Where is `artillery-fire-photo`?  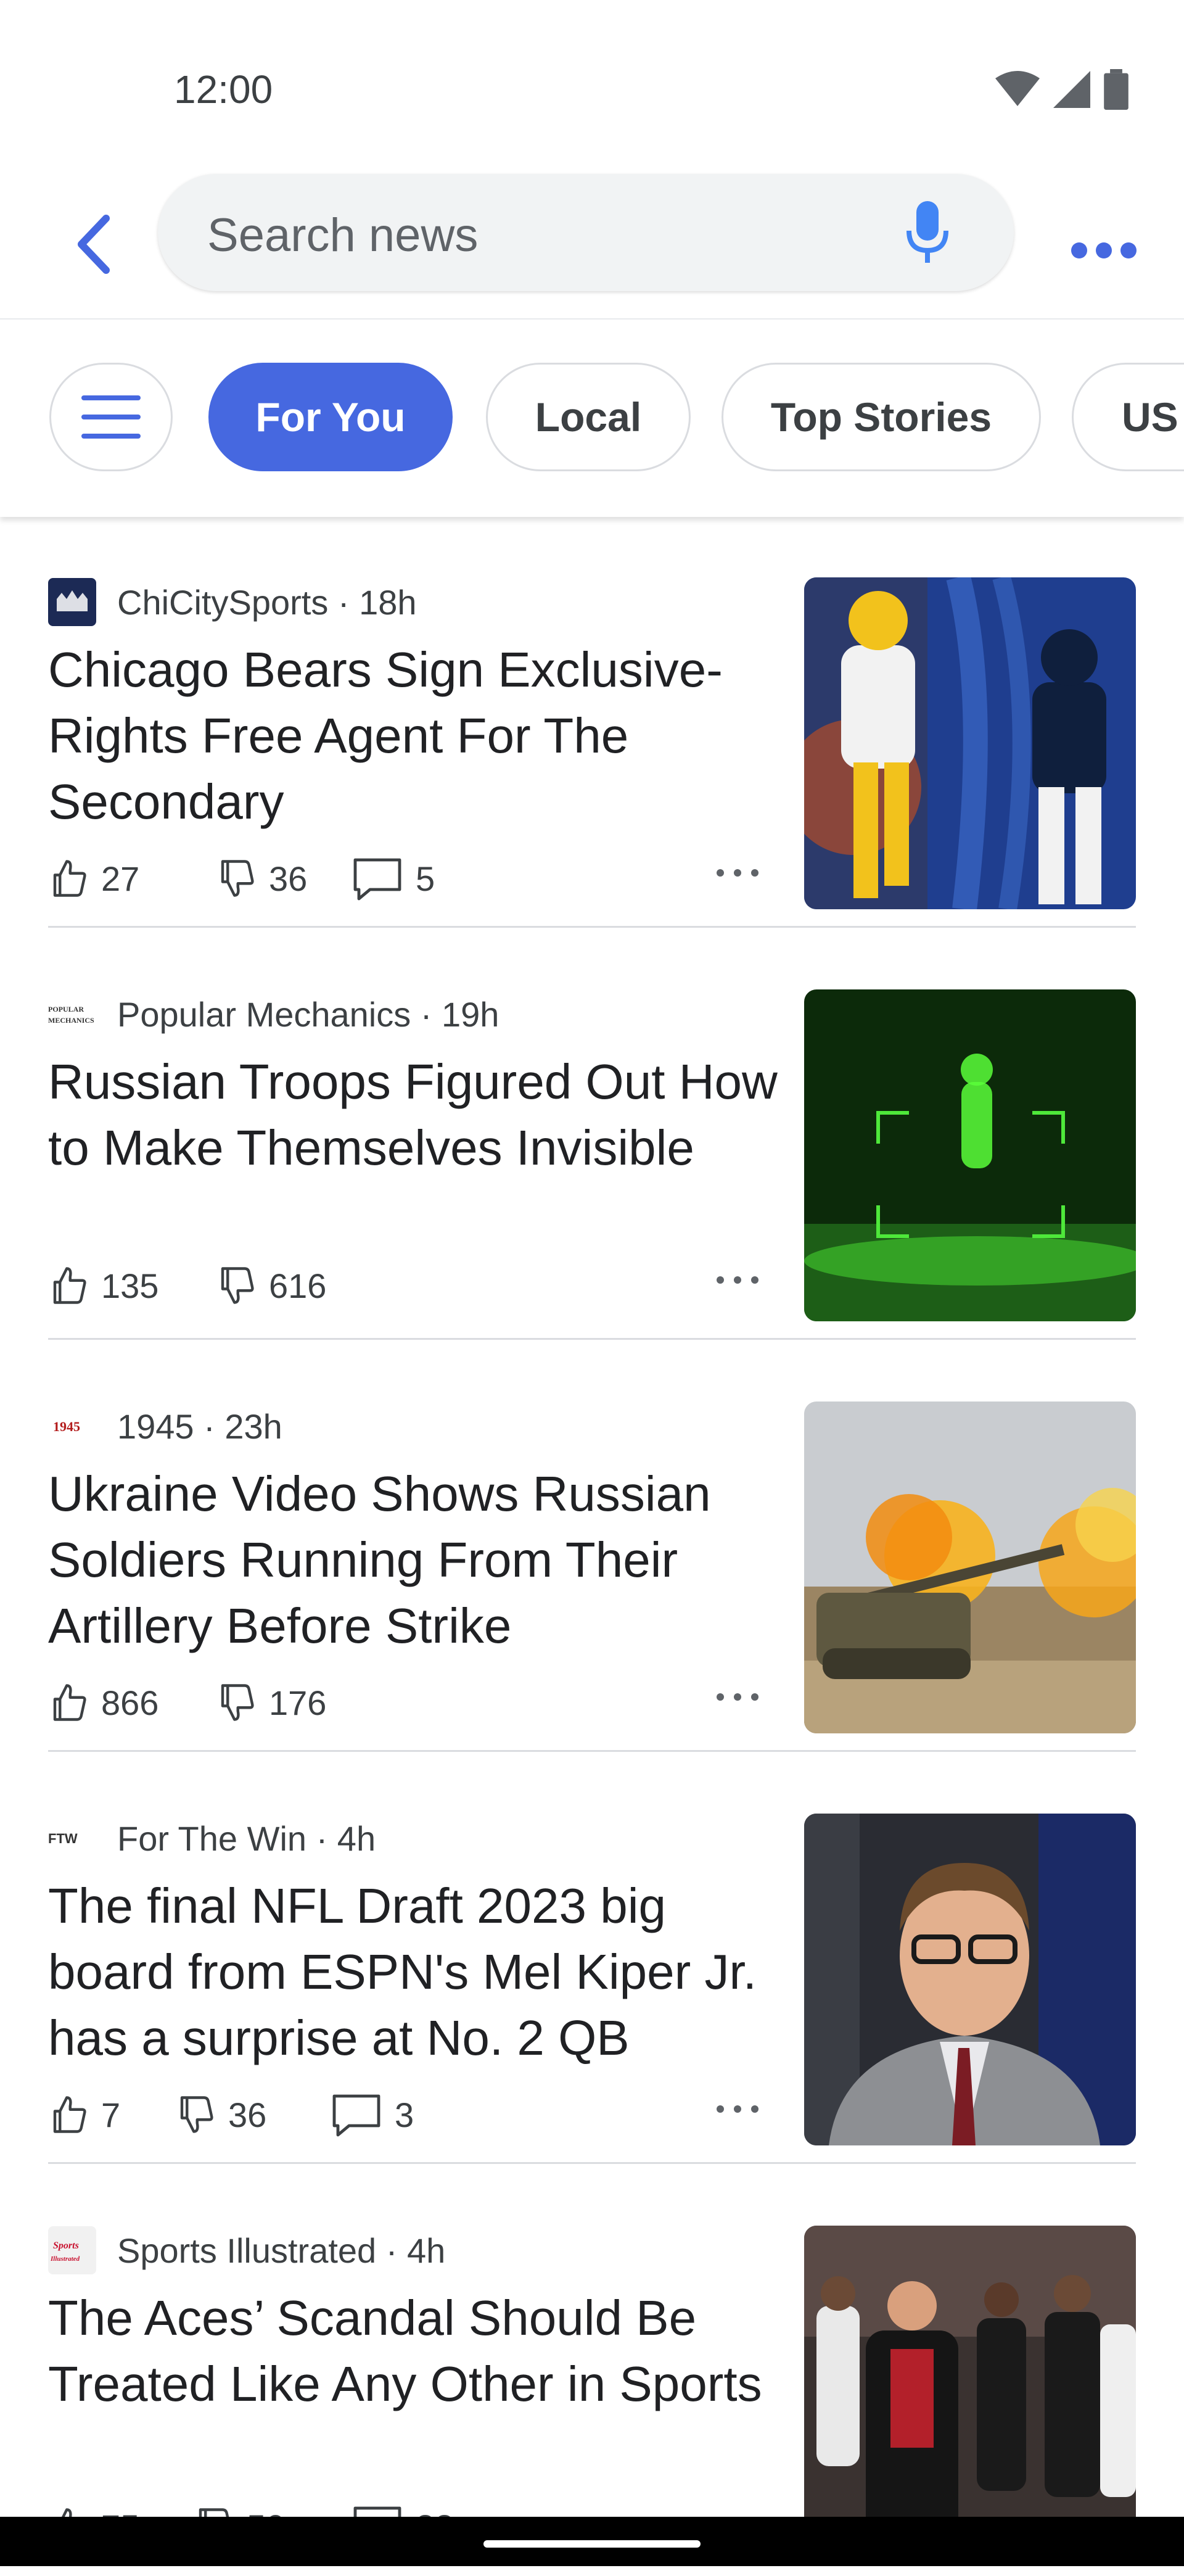 artillery-fire-photo is located at coordinates (970, 1567).